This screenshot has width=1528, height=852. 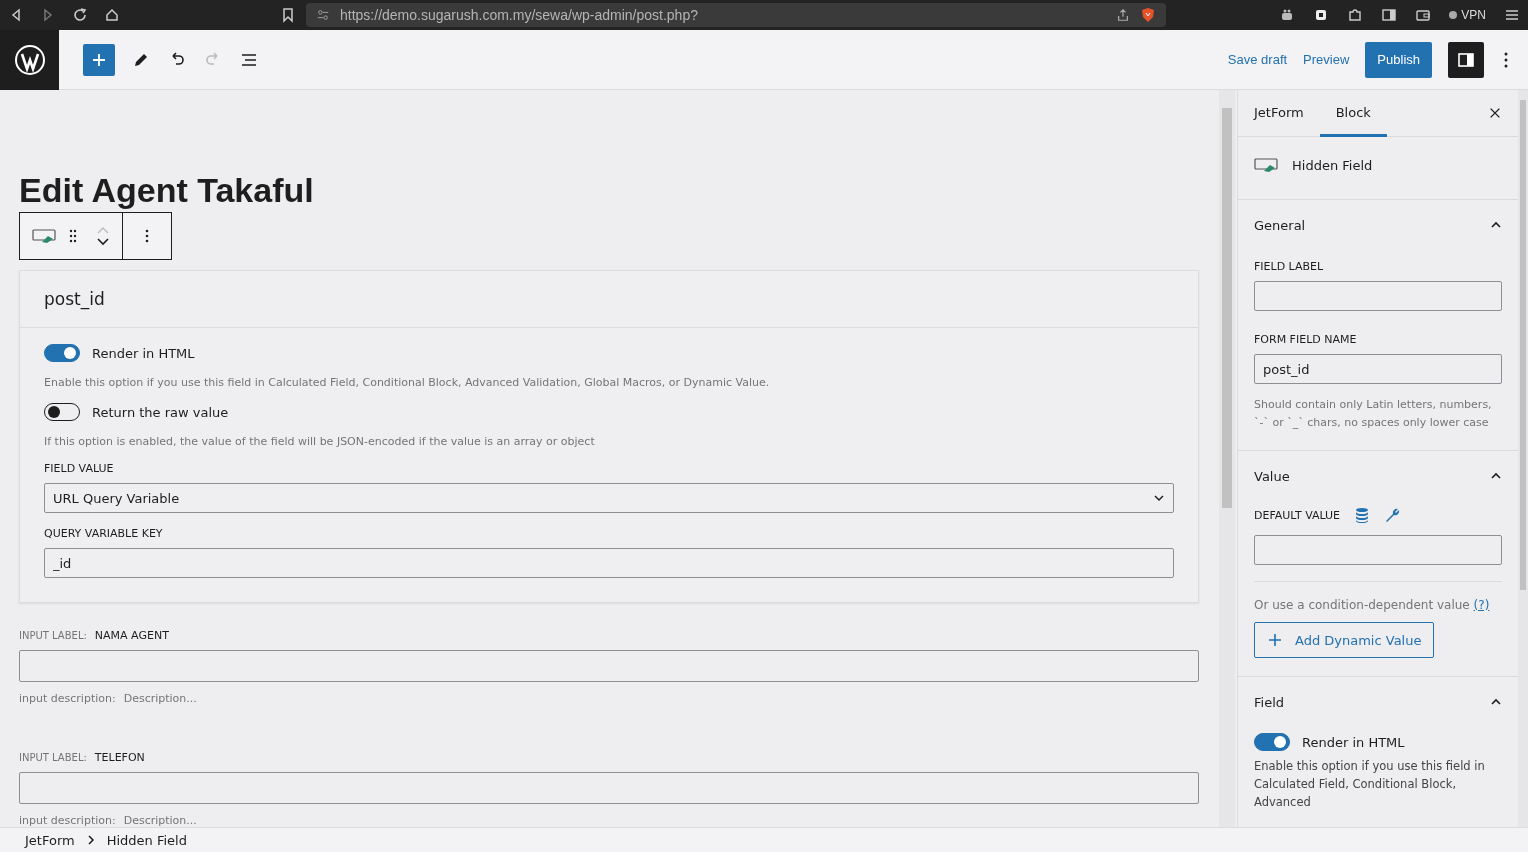 I want to click on wordpress-logo, so click(x=29, y=59).